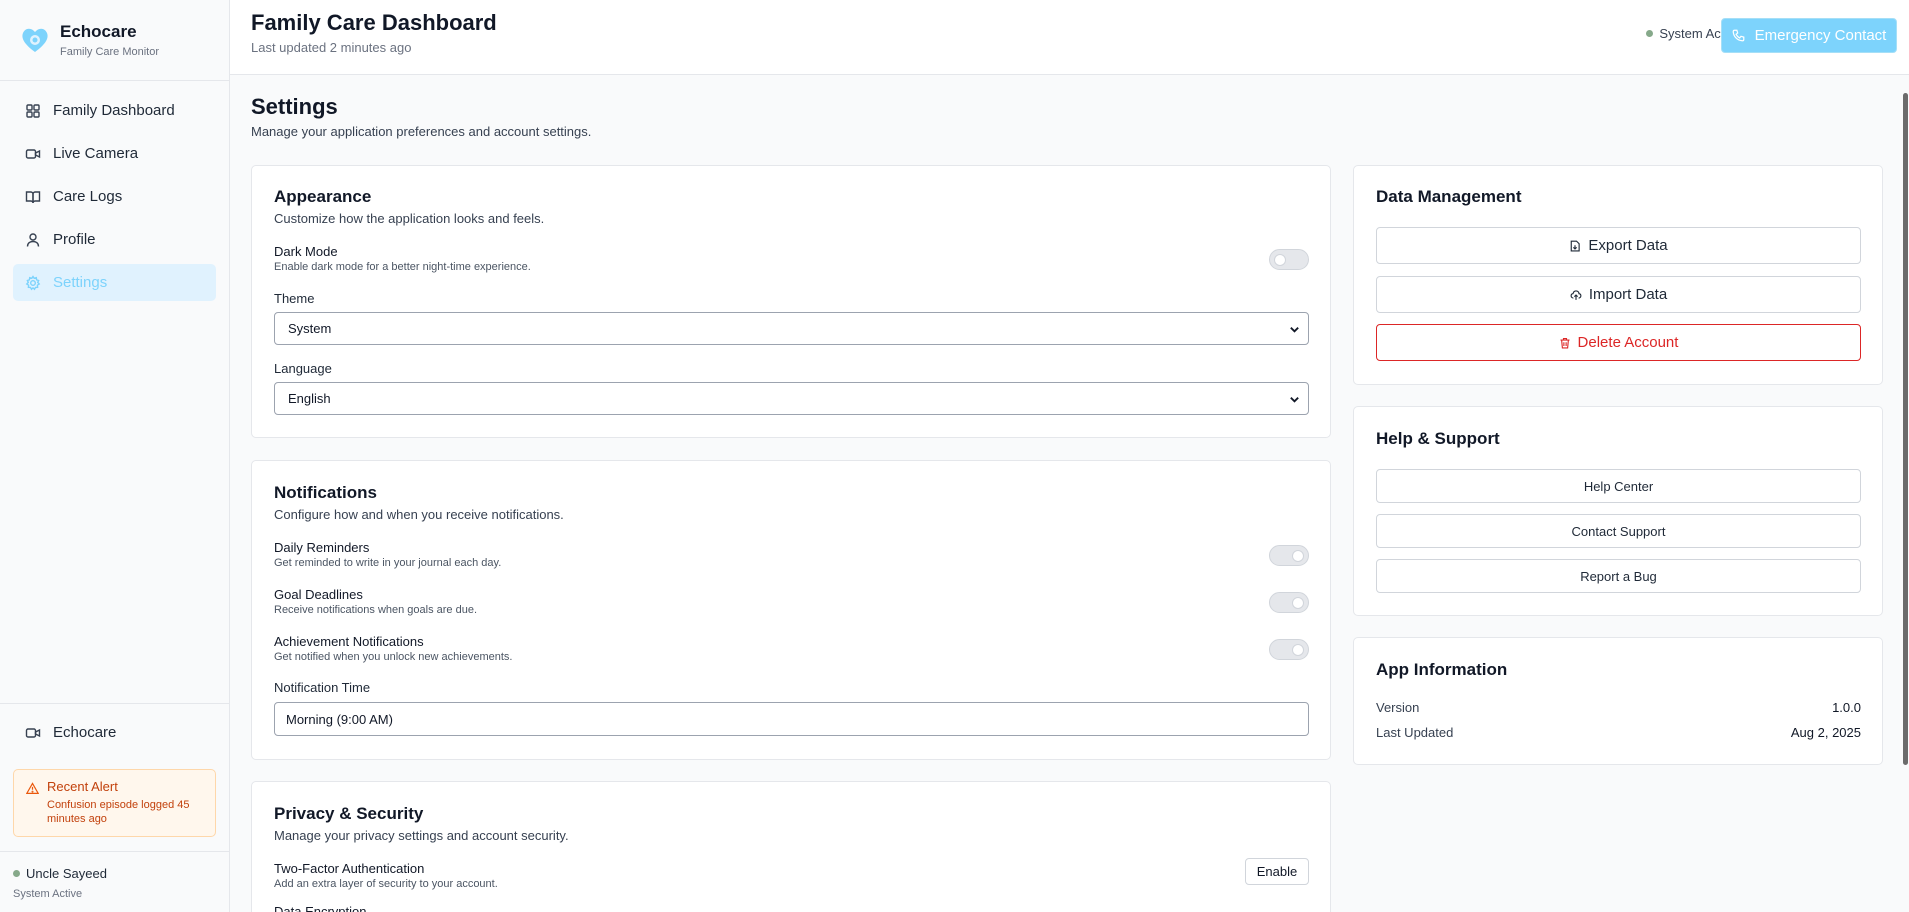 This screenshot has width=1909, height=912. What do you see at coordinates (88, 196) in the screenshot?
I see `sidebar-item-label: Care Logs` at bounding box center [88, 196].